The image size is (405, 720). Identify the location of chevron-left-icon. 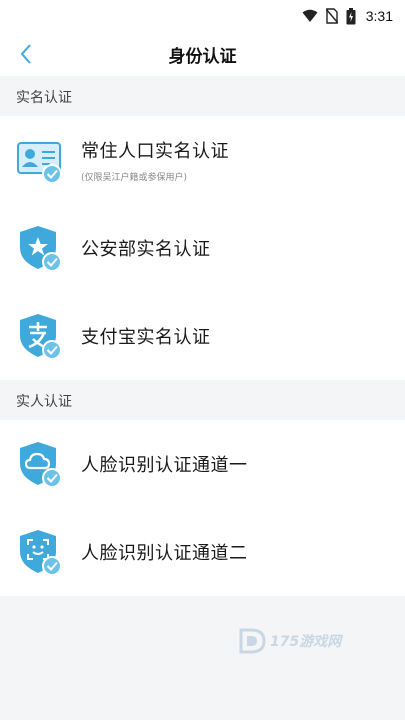
(25, 54).